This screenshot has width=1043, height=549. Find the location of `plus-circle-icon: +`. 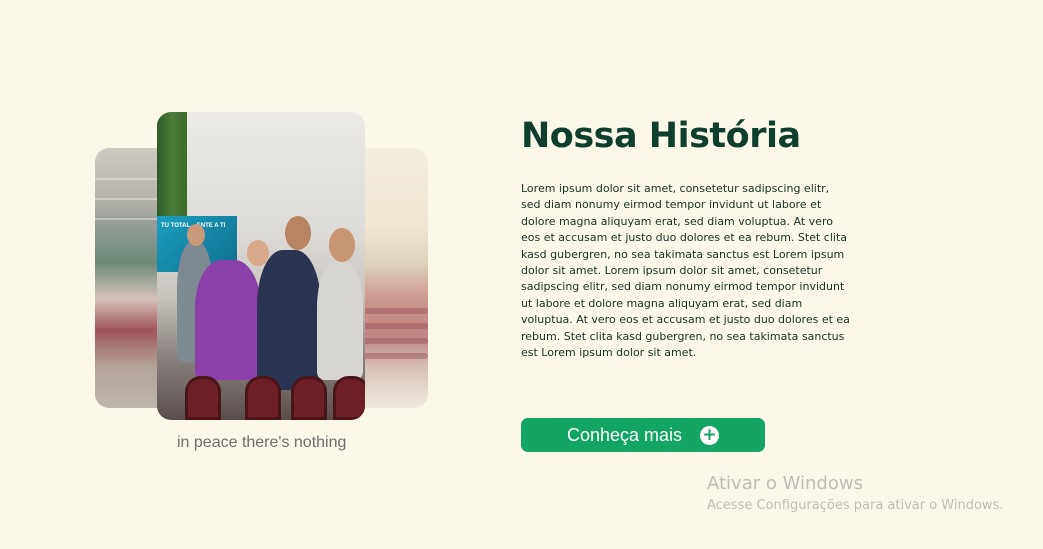

plus-circle-icon: + is located at coordinates (710, 435).